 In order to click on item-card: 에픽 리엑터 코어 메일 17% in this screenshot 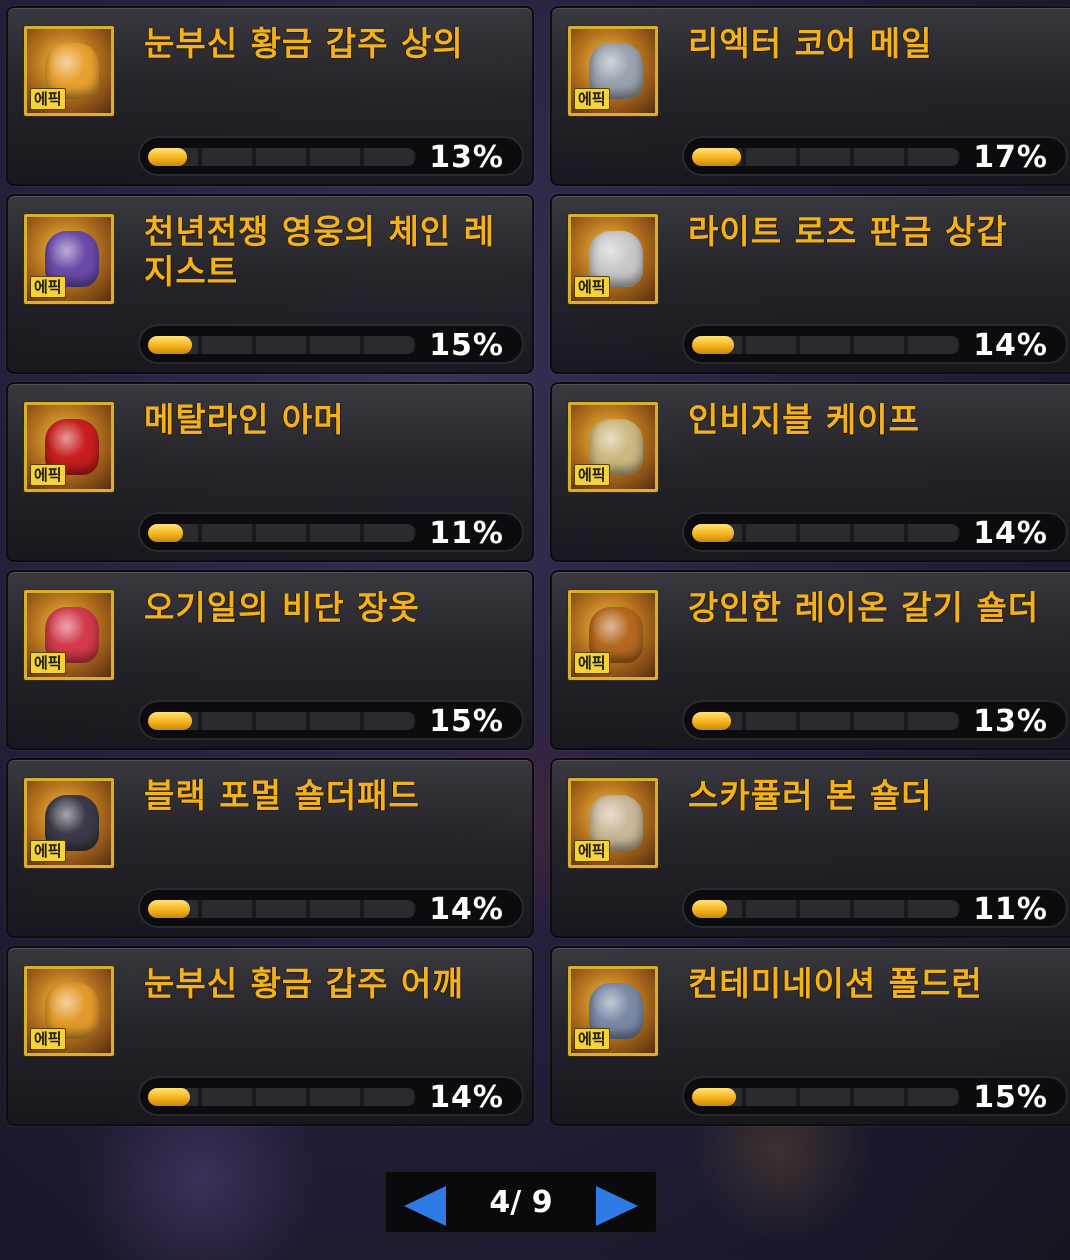, I will do `click(810, 96)`.